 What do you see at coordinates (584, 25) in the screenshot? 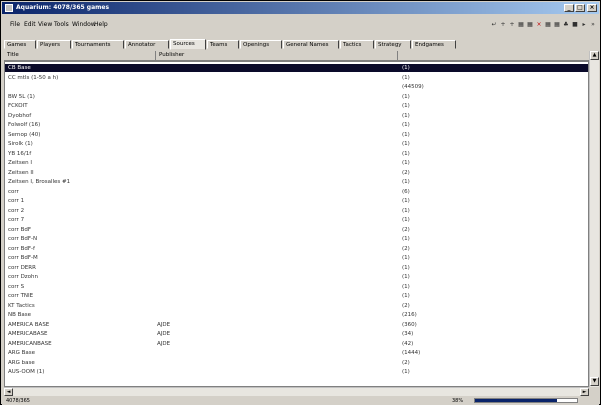
I see `play-icon: ▸` at bounding box center [584, 25].